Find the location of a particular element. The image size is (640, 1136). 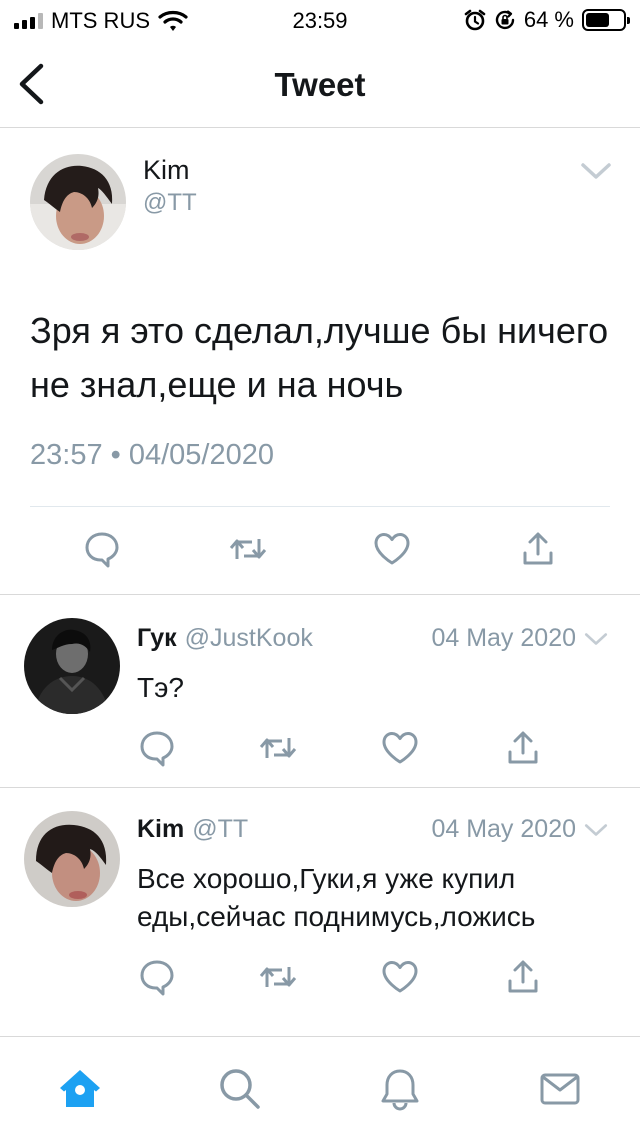

reply-text: Тэ? is located at coordinates (160, 687).